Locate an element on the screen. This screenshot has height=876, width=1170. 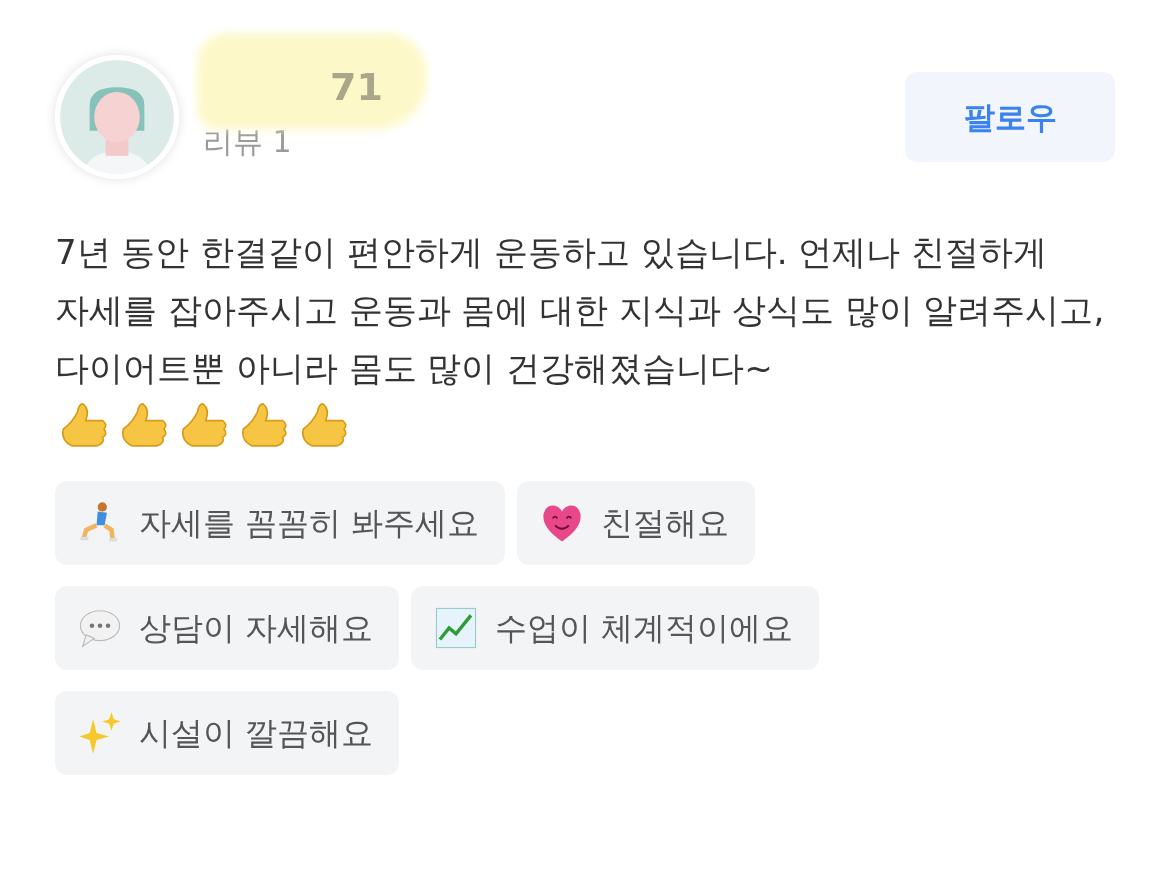
tag-label: 자세를 꼼꼼히 봐주세요 is located at coordinates (309, 523).